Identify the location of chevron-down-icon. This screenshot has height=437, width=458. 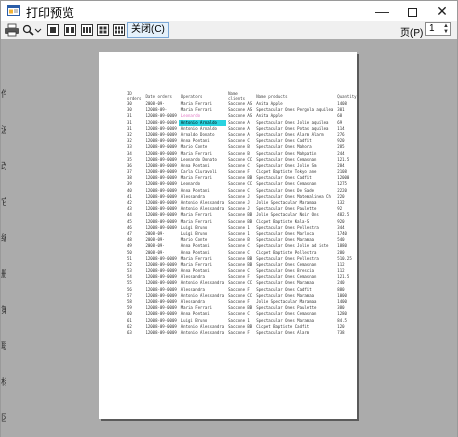
(38, 30).